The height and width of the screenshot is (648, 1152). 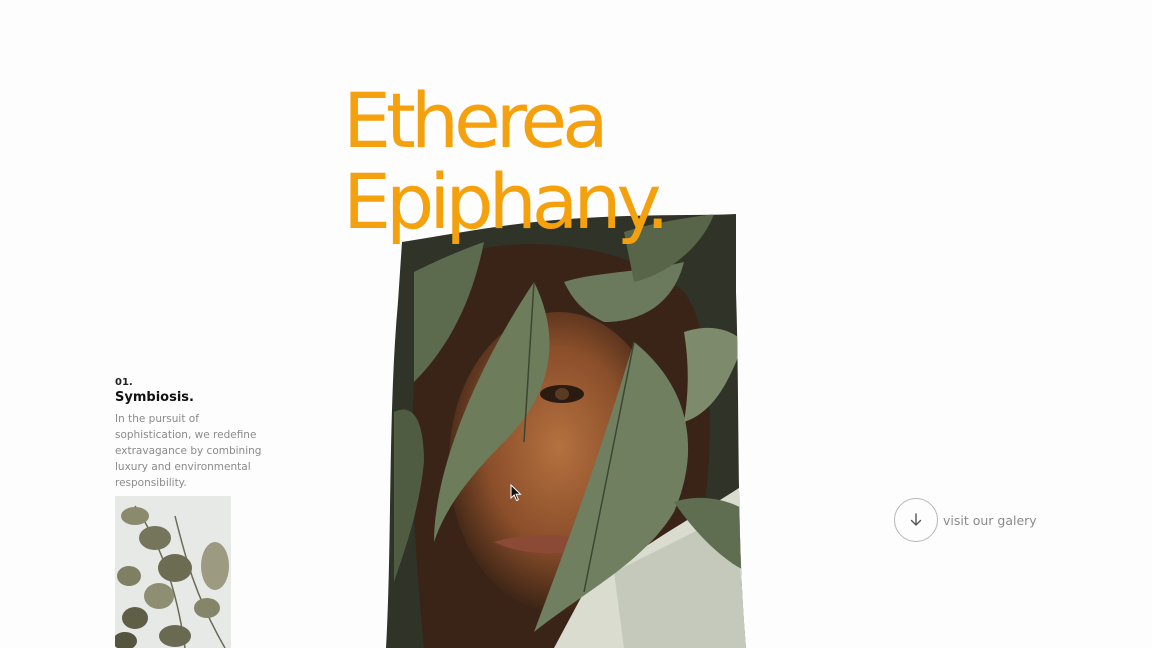 What do you see at coordinates (173, 572) in the screenshot?
I see `feature-thumbnail-image` at bounding box center [173, 572].